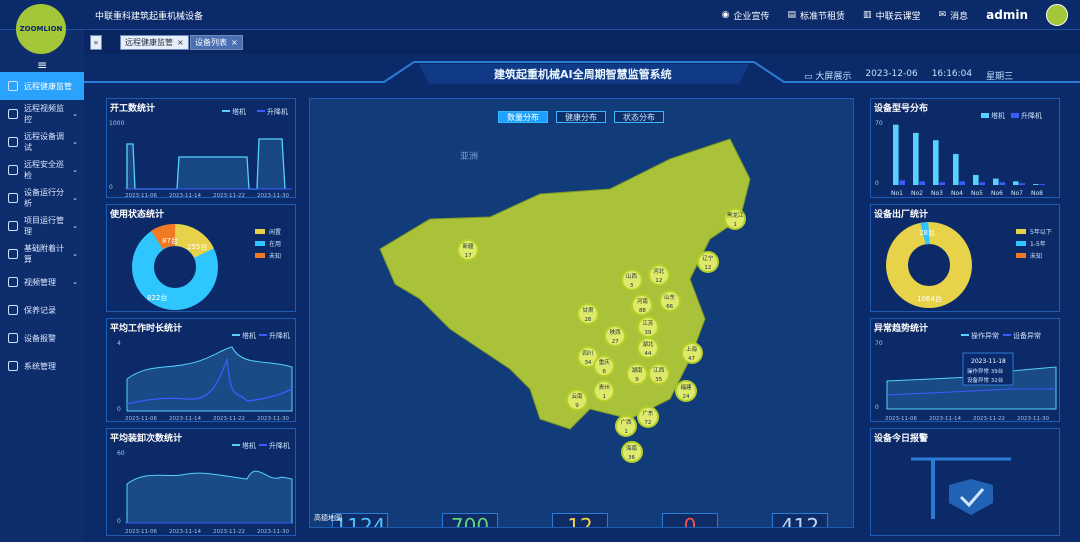 The height and width of the screenshot is (542, 1080). What do you see at coordinates (42, 142) in the screenshot?
I see `sidebar-item: 远程设备调试 ⌄` at bounding box center [42, 142].